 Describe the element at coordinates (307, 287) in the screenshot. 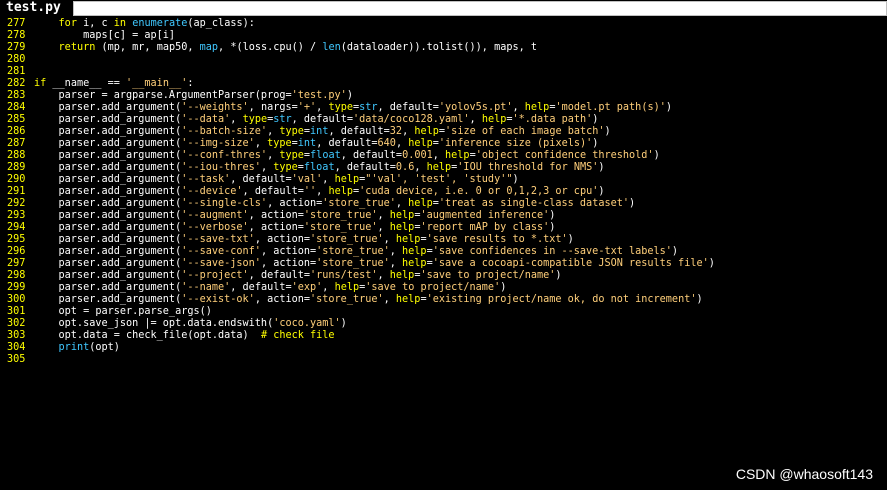

I see `code-token: 'exp'` at that location.